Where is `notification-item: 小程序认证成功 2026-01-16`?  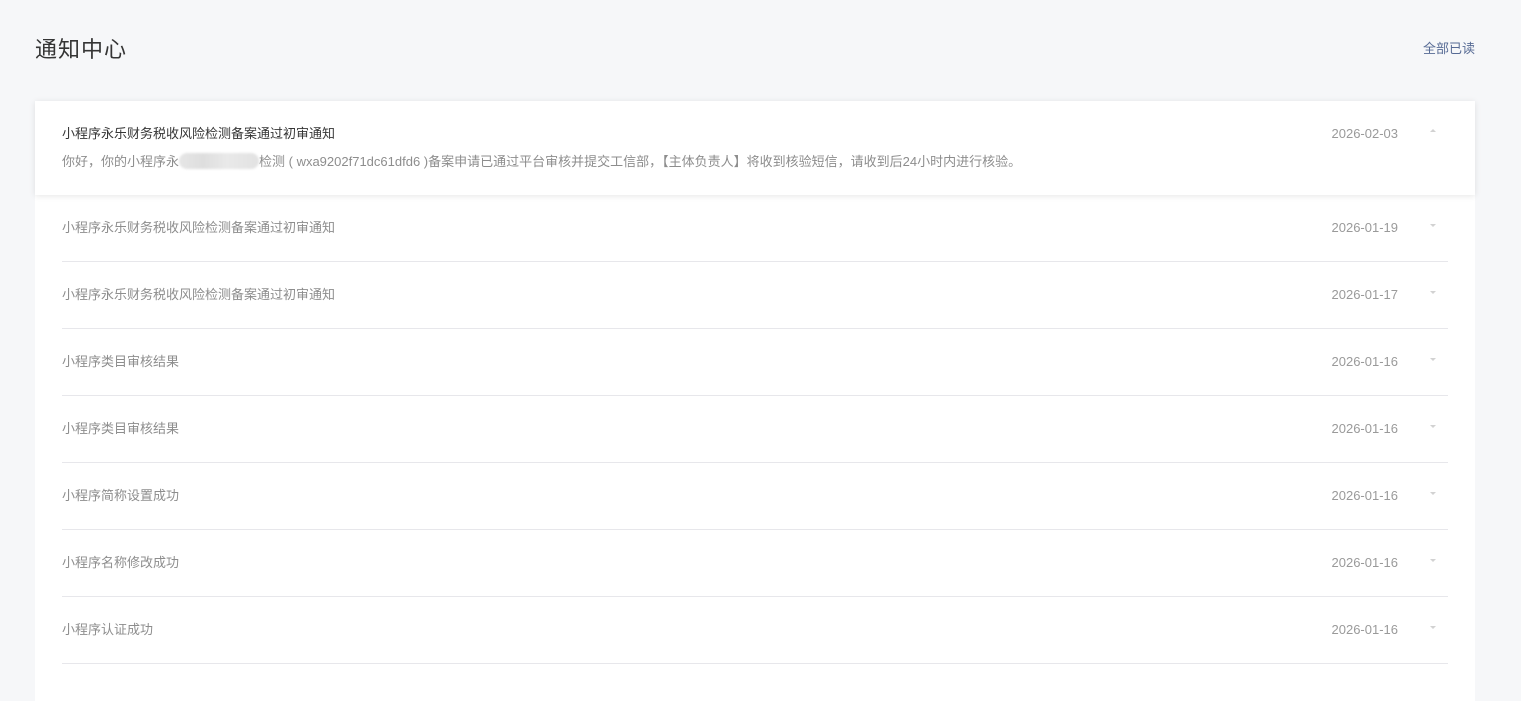
notification-item: 小程序认证成功 2026-01-16 is located at coordinates (755, 630).